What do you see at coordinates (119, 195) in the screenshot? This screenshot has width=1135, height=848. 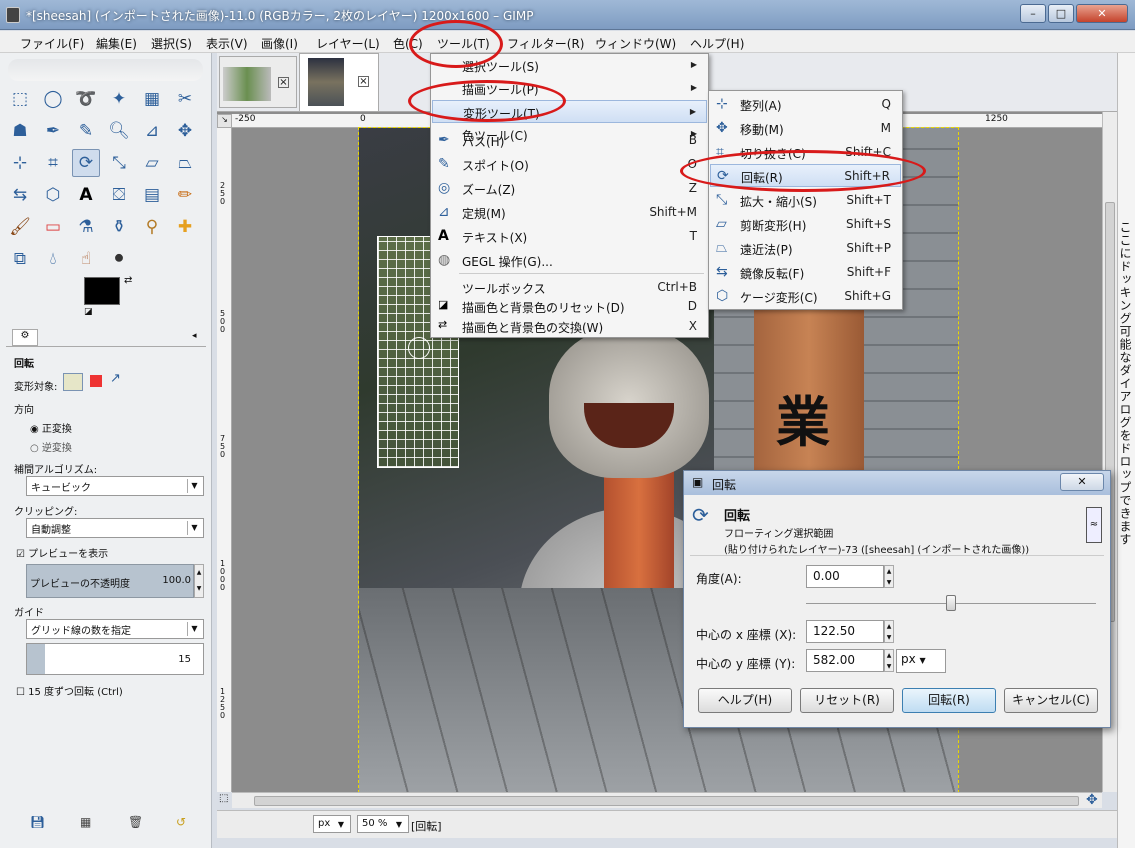 I see `bucket-fill-icon: ⛋` at bounding box center [119, 195].